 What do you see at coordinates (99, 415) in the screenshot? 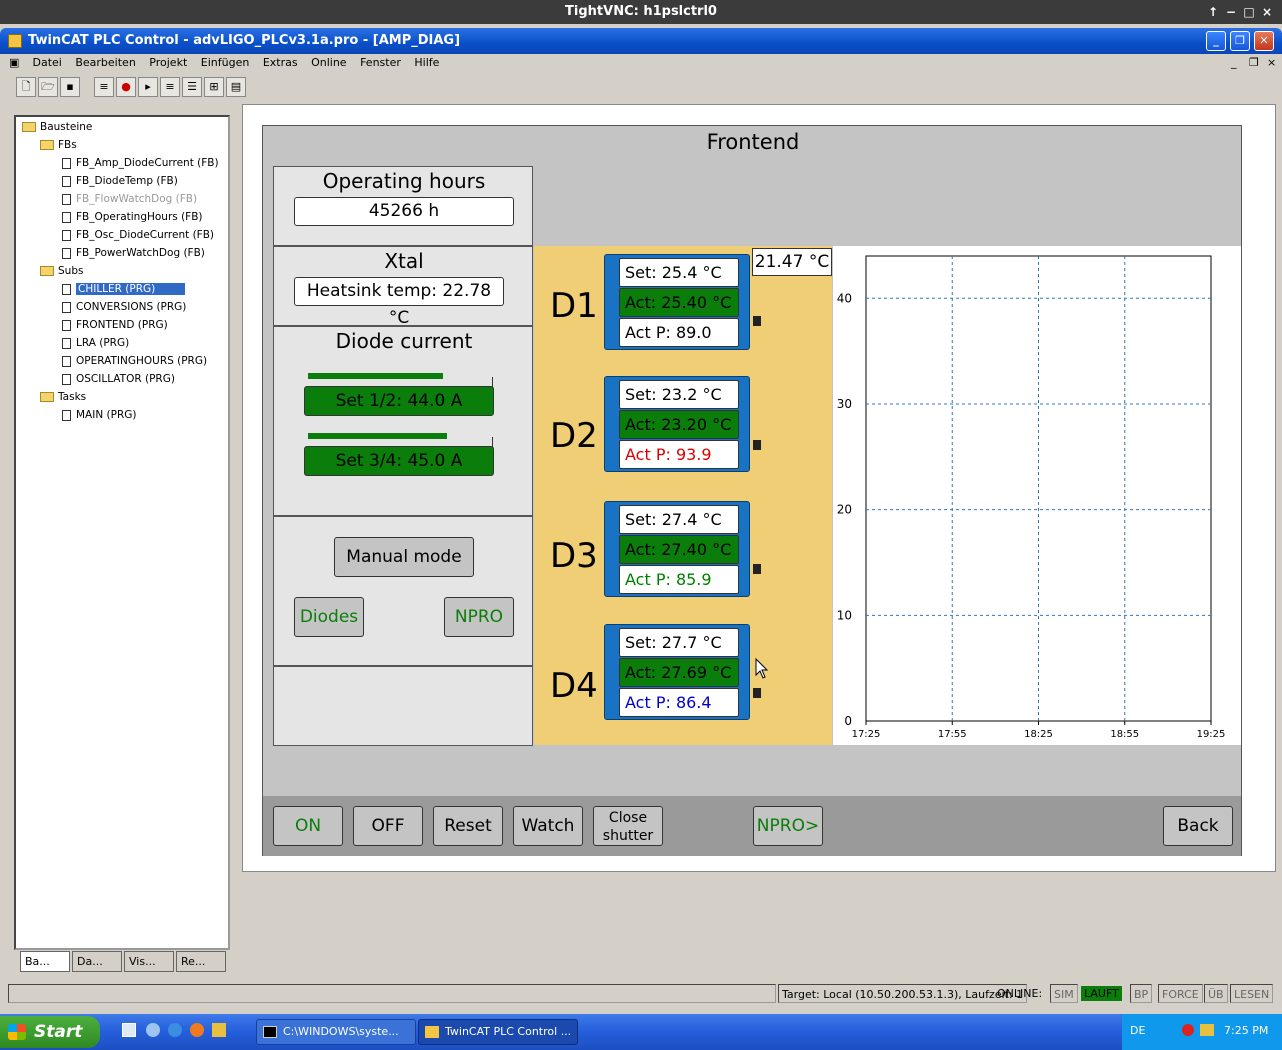
I see `tree-item: MAIN (PRG)` at bounding box center [99, 415].